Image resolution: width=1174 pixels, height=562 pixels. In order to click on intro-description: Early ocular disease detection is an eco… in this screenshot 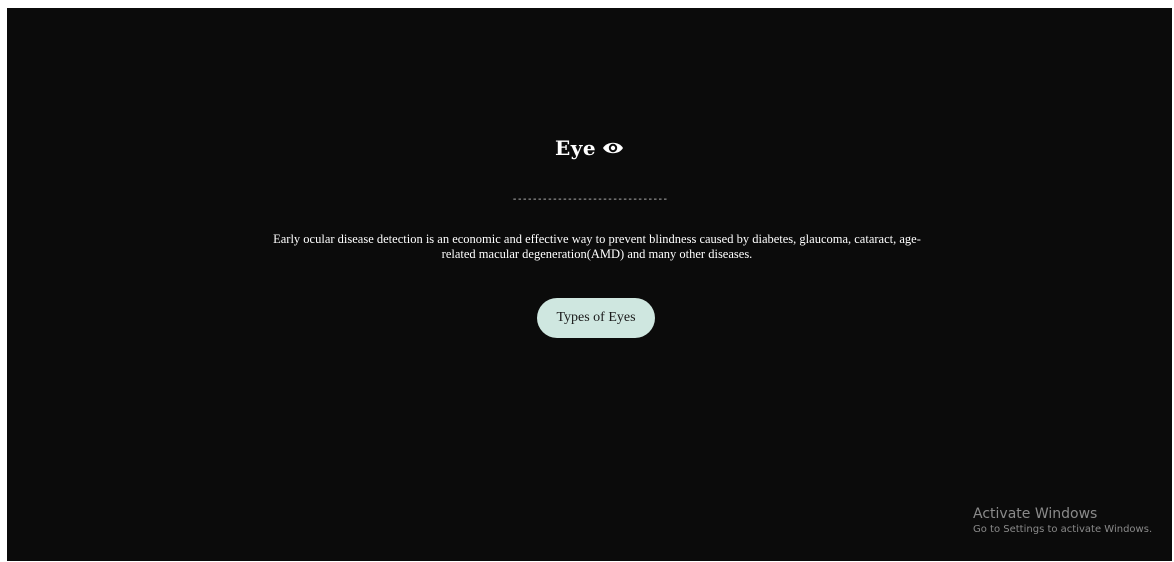, I will do `click(597, 246)`.